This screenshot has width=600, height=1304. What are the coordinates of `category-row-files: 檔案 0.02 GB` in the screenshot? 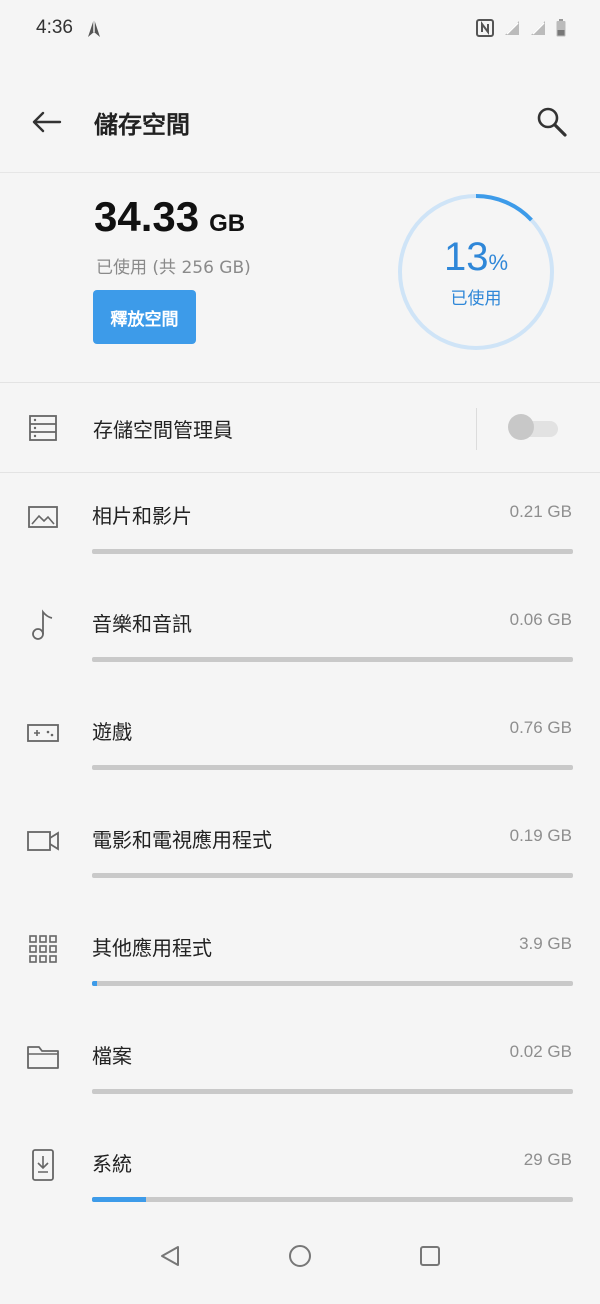 It's located at (300, 1070).